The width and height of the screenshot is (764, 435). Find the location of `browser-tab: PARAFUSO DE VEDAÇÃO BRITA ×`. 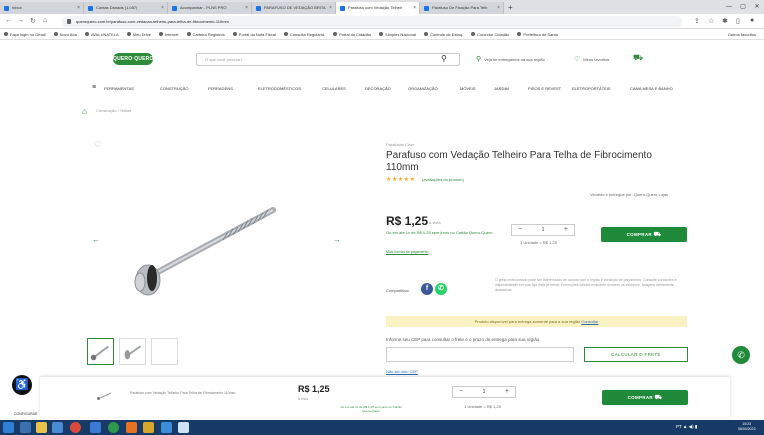

browser-tab: PARAFUSO DE VEDAÇÃO BRITA × is located at coordinates (294, 8).